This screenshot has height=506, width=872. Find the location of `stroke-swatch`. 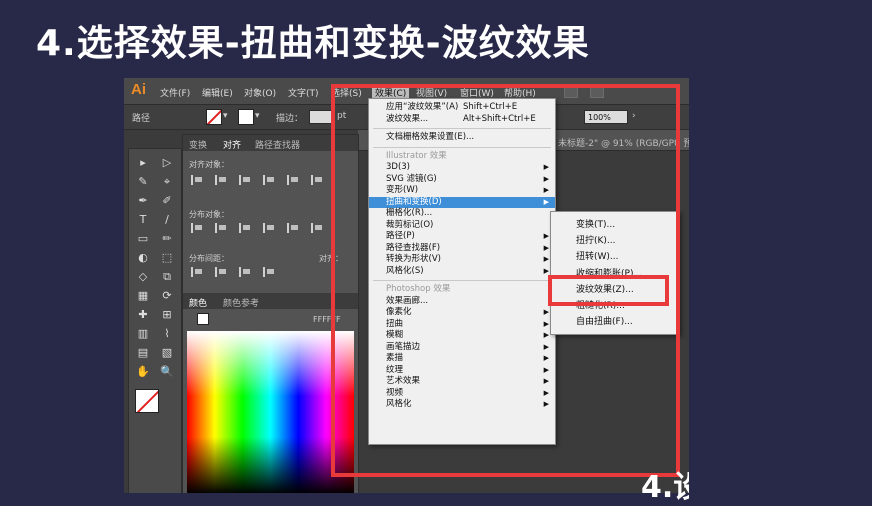

stroke-swatch is located at coordinates (246, 117).